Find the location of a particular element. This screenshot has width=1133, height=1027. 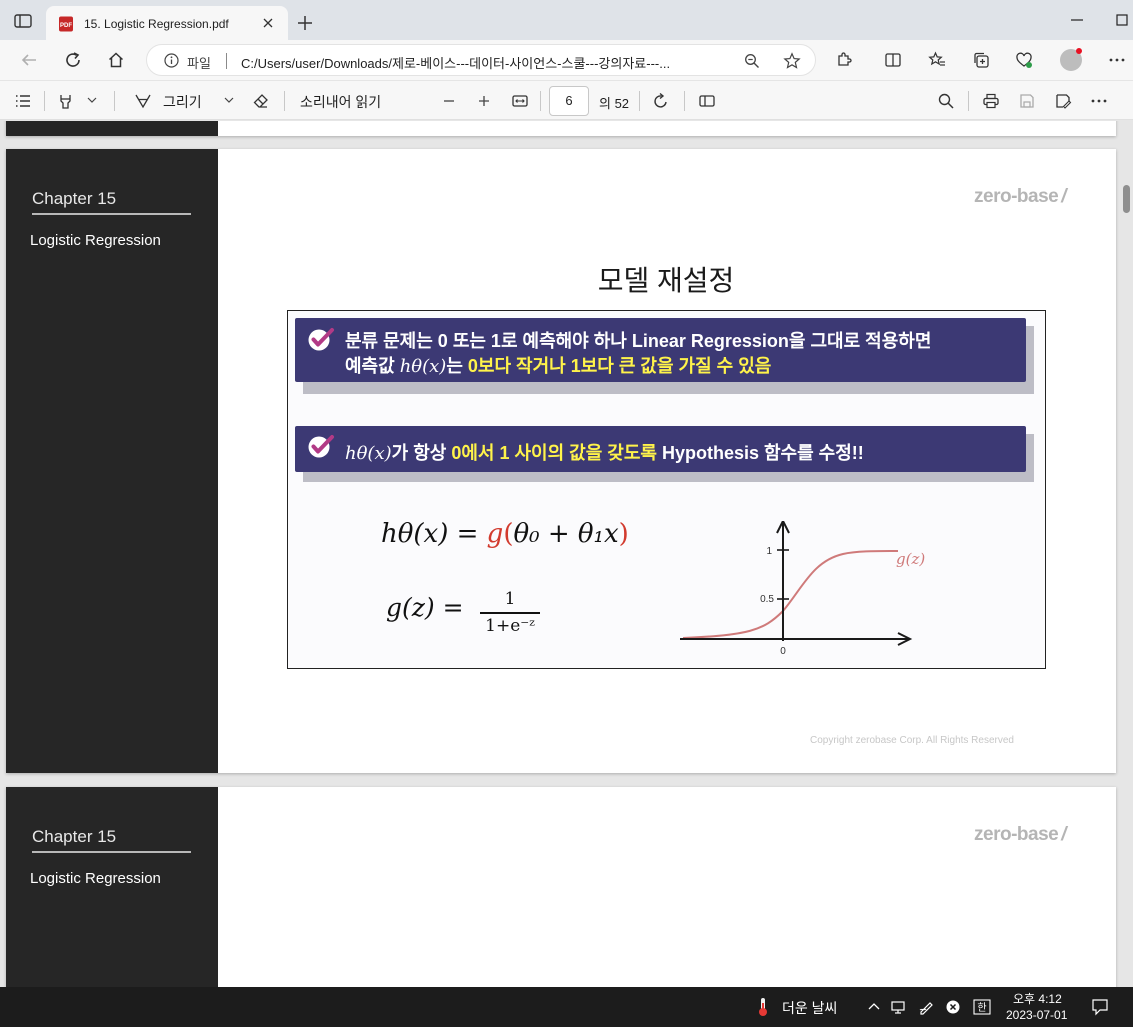

draw-pen-icon is located at coordinates (143, 101).